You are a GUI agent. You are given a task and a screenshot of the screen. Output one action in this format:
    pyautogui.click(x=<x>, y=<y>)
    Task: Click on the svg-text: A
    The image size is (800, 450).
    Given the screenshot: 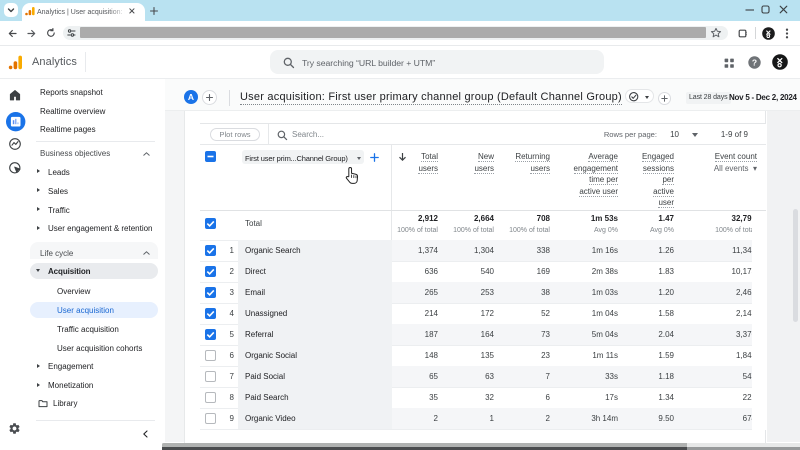 What is the action you would take?
    pyautogui.click(x=190, y=97)
    